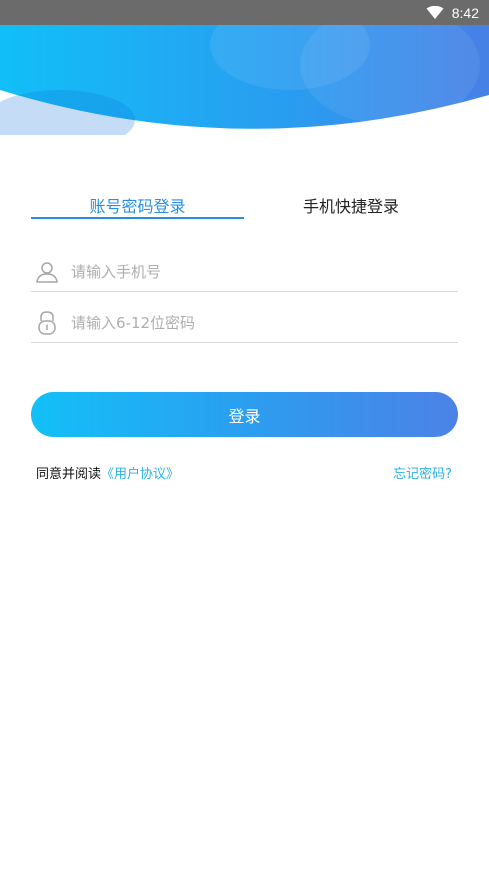 The height and width of the screenshot is (869, 489). Describe the element at coordinates (137, 218) in the screenshot. I see `active-tab-indicator` at that location.